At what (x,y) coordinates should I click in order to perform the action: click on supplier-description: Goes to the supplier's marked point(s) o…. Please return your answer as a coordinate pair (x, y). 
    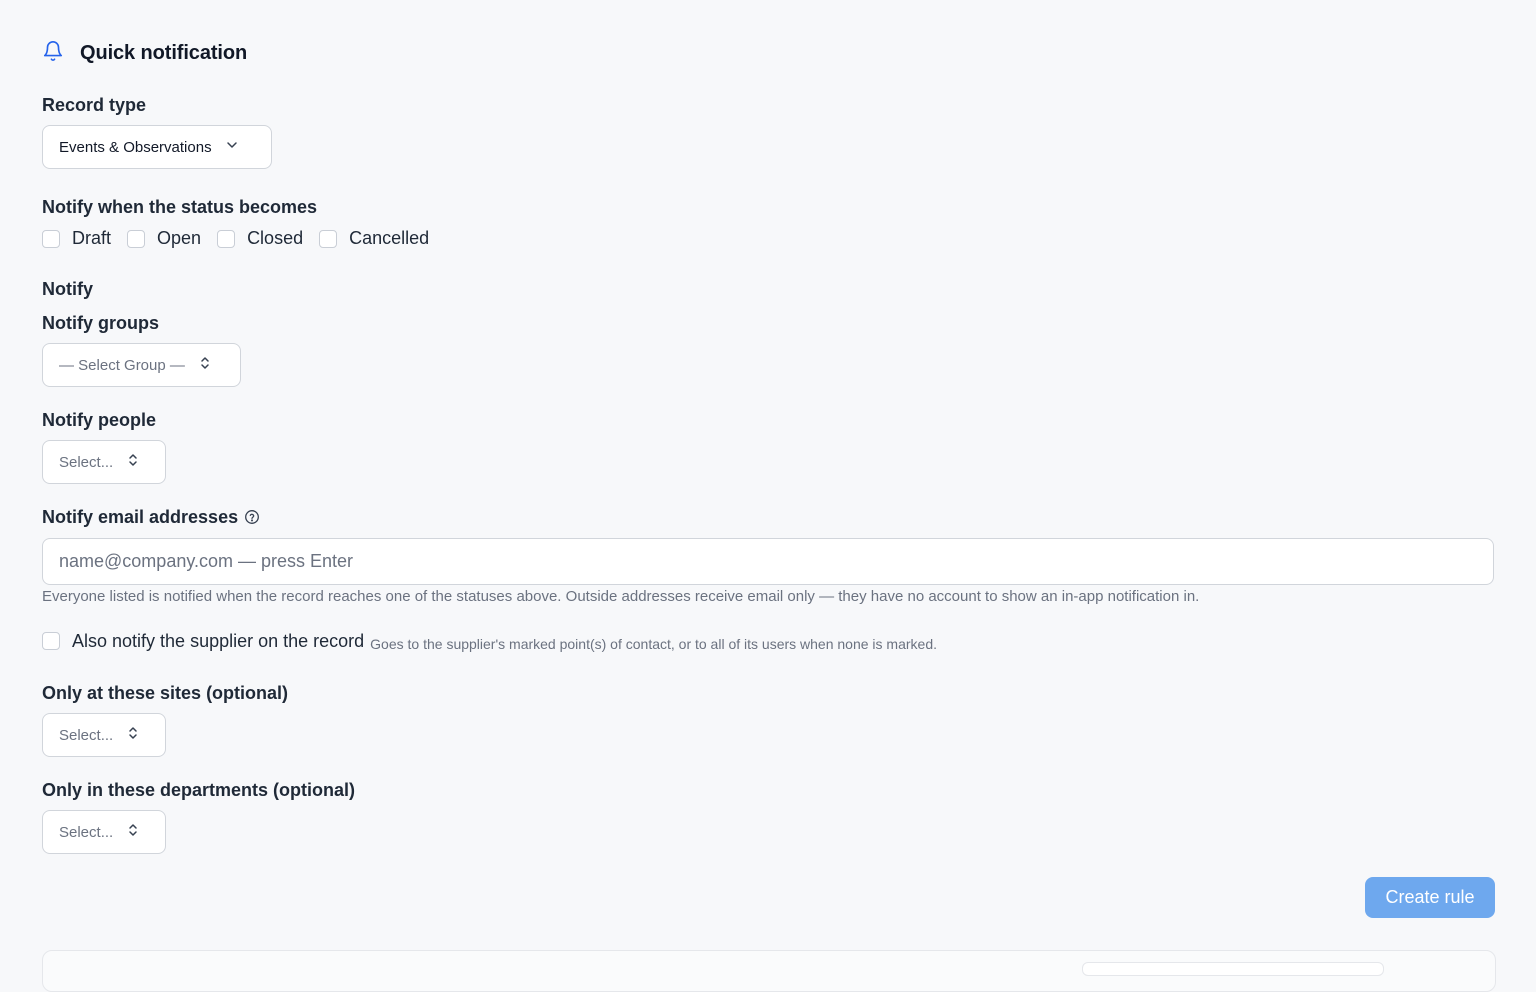
    Looking at the image, I should click on (654, 644).